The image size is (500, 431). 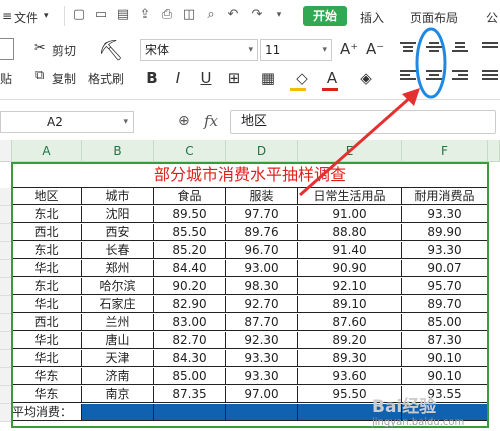 I want to click on watermark: Bai经验 jingyan.baidu.com, so click(x=434, y=410).